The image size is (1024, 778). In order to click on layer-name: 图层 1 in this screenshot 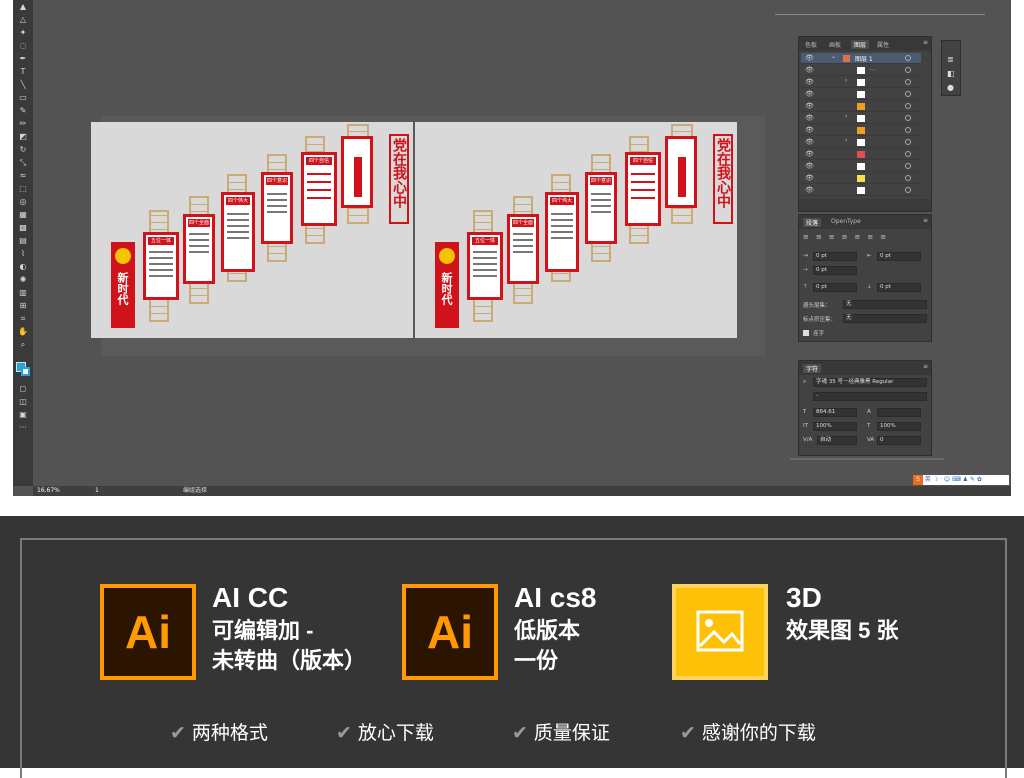, I will do `click(864, 58)`.